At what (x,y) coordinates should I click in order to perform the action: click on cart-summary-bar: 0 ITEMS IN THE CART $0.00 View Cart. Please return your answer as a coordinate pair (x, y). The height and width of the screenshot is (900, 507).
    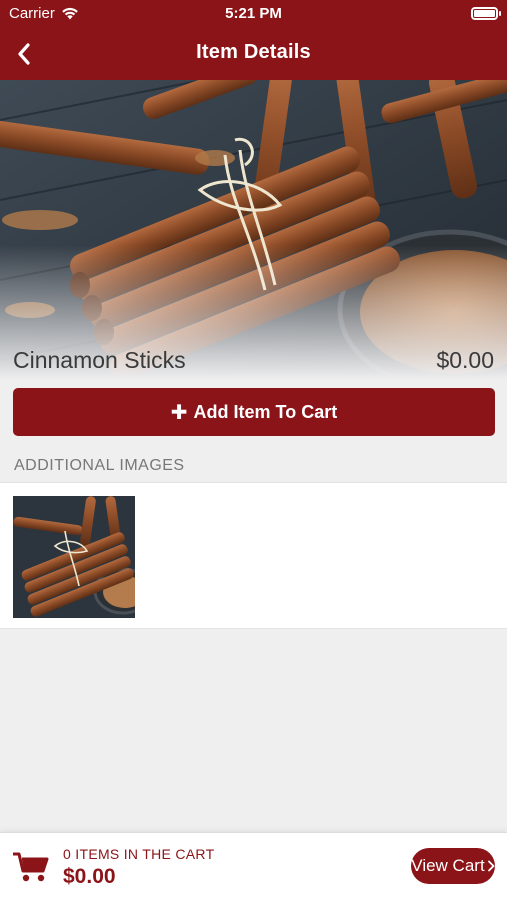
    Looking at the image, I should click on (253, 866).